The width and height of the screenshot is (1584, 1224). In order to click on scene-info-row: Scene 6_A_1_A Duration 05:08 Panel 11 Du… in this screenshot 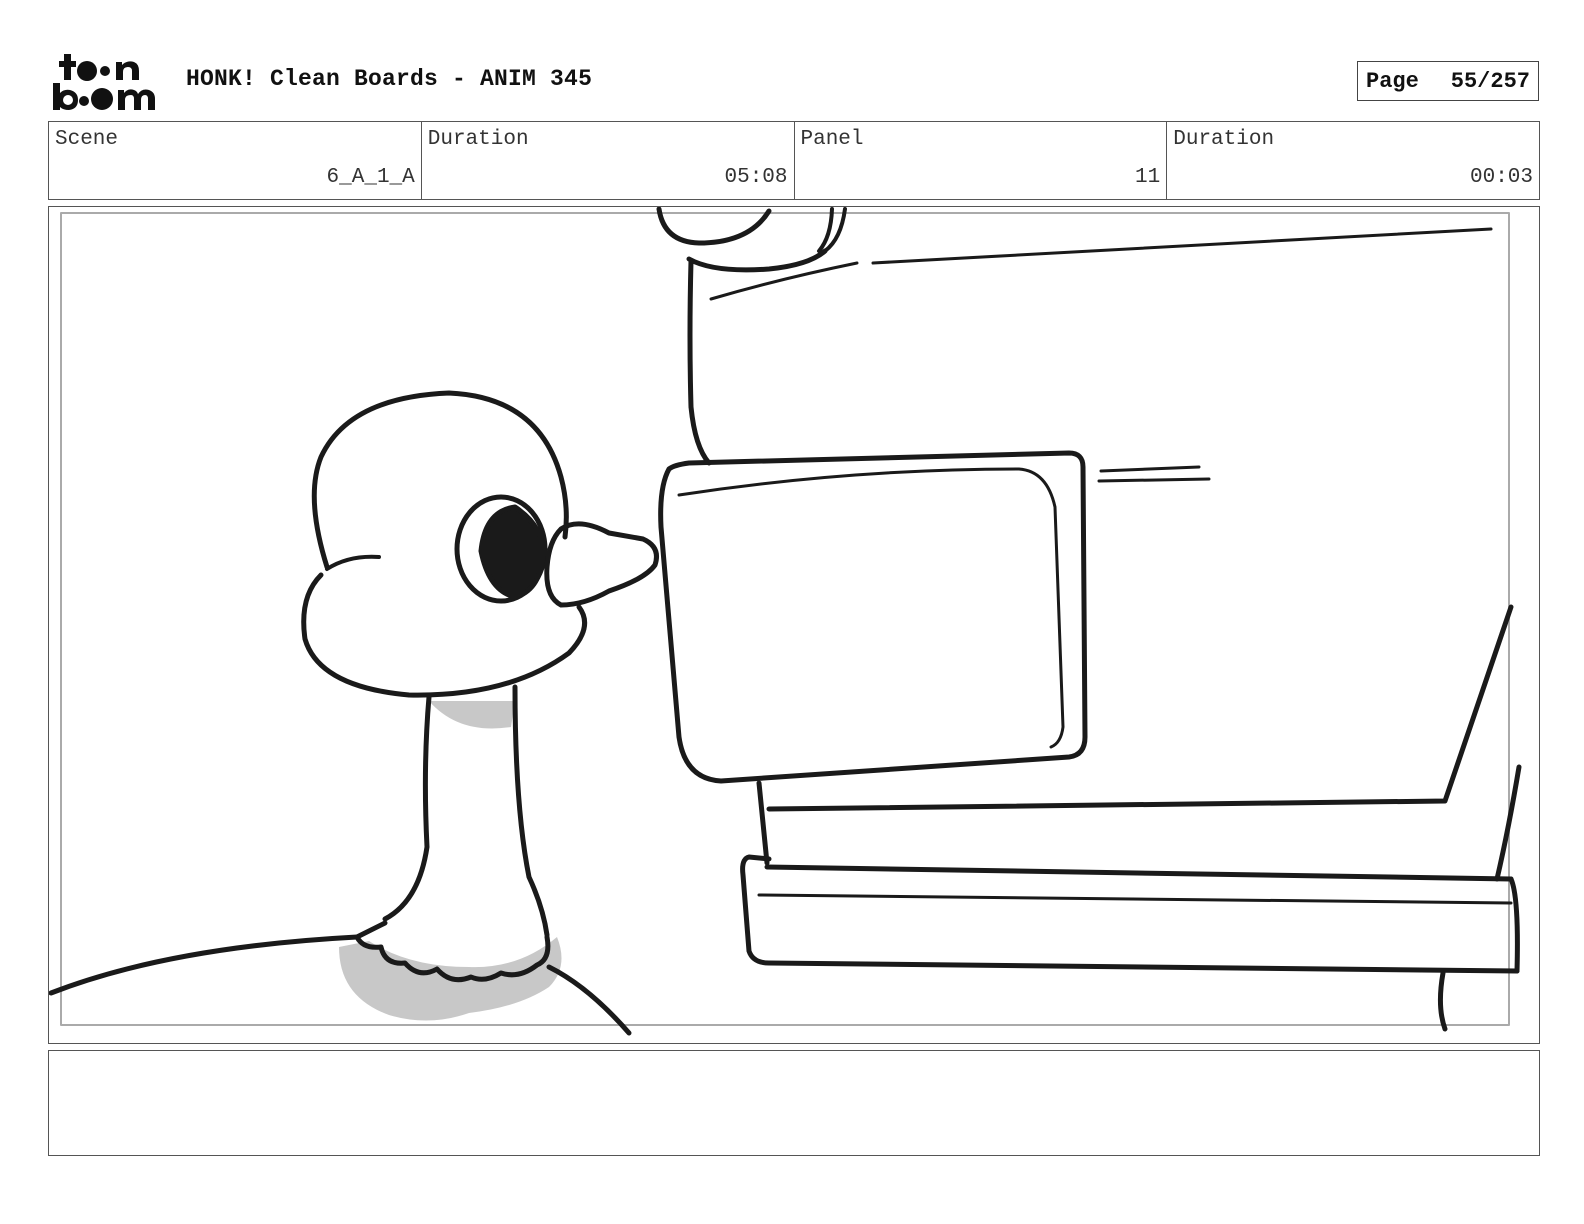, I will do `click(794, 160)`.